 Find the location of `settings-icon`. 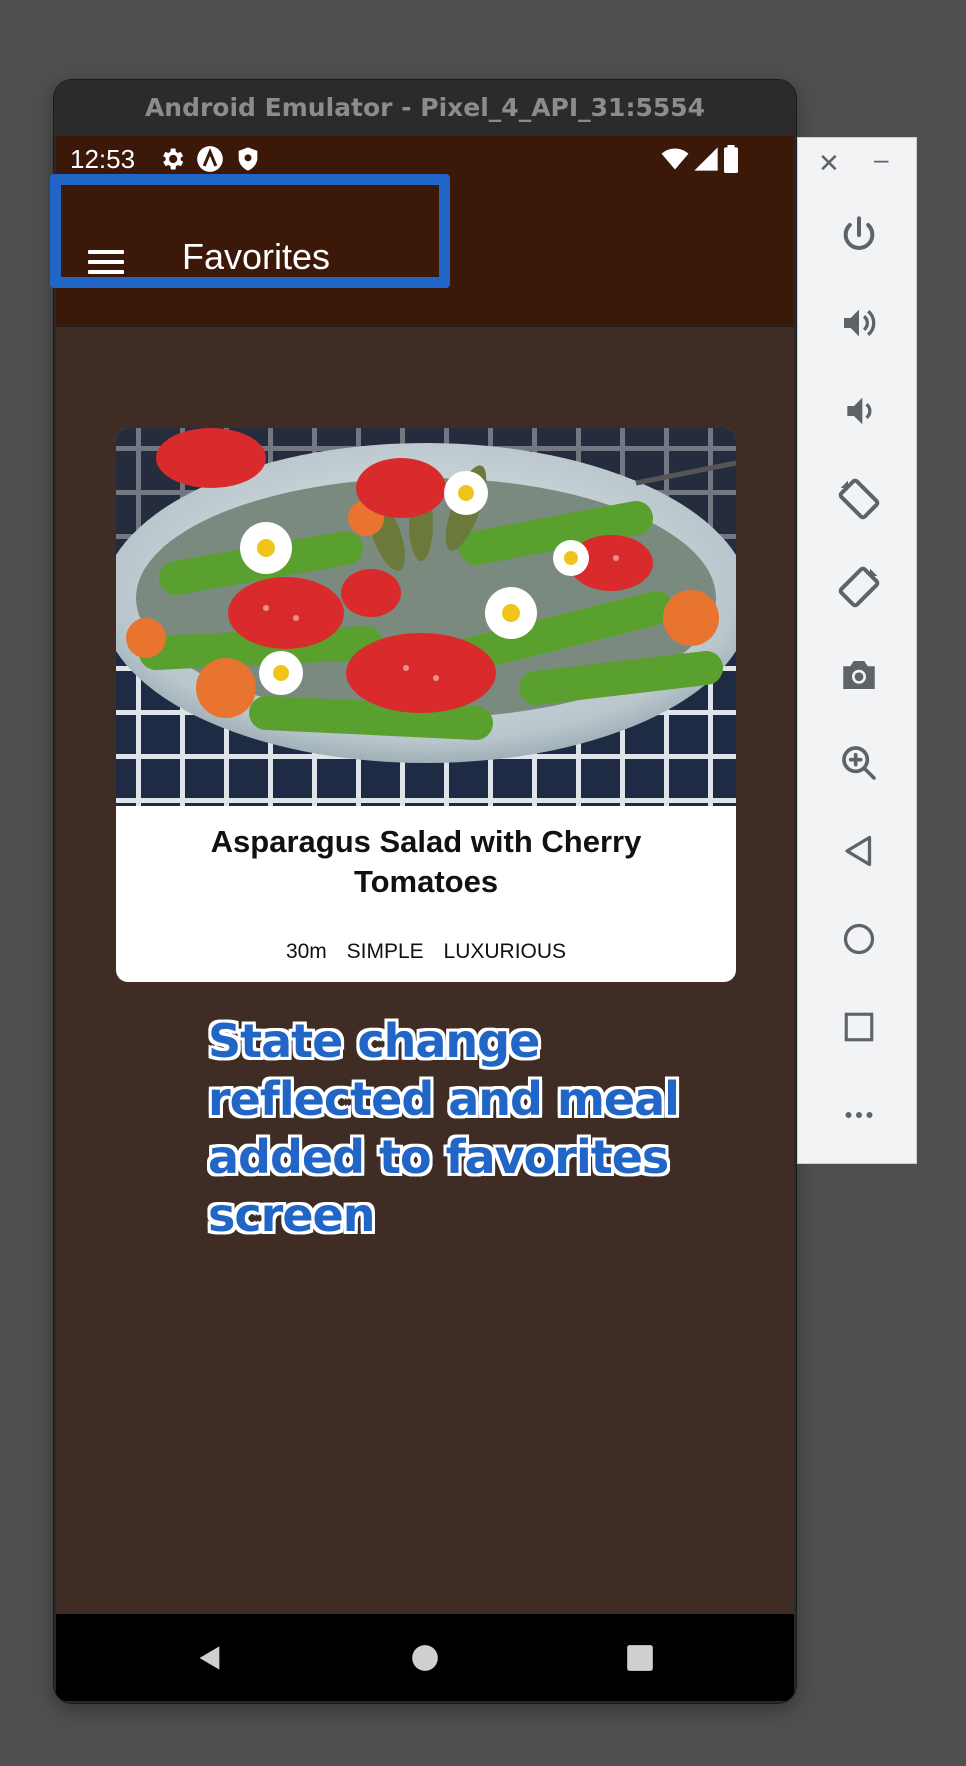

settings-icon is located at coordinates (173, 159).